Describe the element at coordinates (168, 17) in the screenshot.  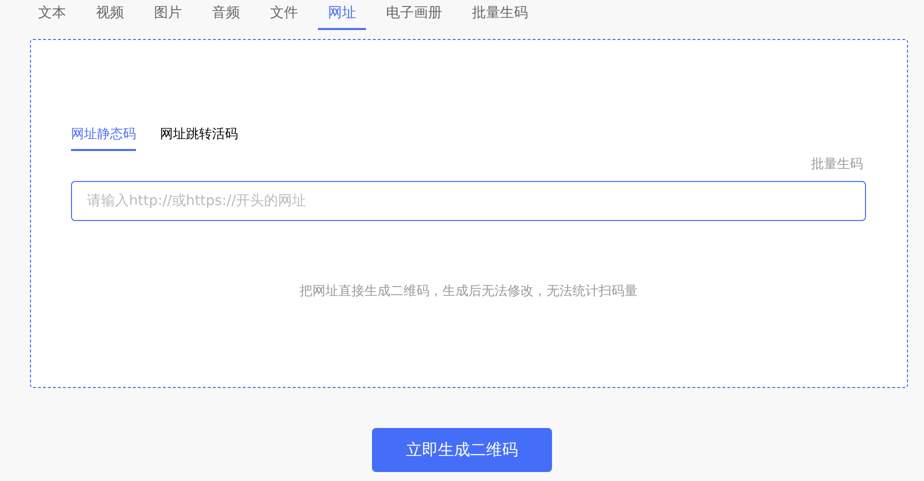
I see `category-tab: 图片` at that location.